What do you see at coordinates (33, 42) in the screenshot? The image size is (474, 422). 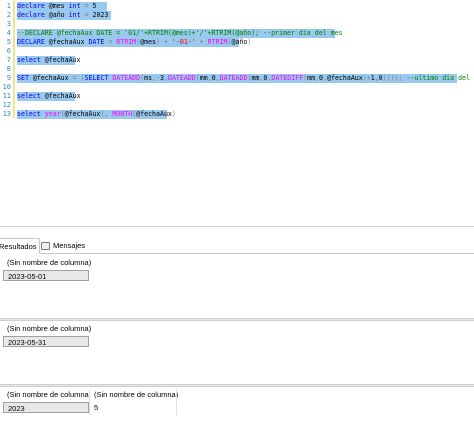 I see `code-token: DECLARE` at bounding box center [33, 42].